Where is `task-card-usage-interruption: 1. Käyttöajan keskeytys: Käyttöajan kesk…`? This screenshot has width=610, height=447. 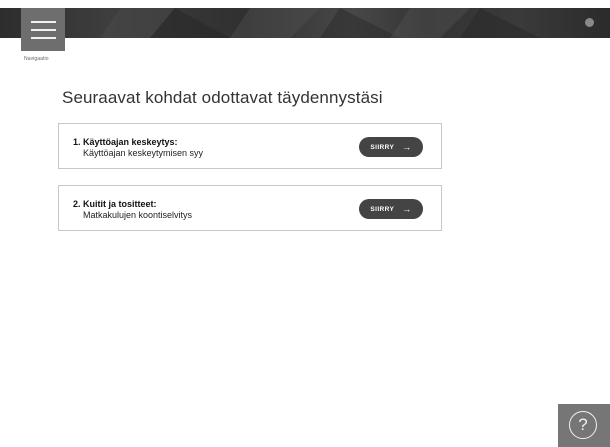
task-card-usage-interruption: 1. Käyttöajan keskeytys: Käyttöajan kesk… is located at coordinates (250, 146).